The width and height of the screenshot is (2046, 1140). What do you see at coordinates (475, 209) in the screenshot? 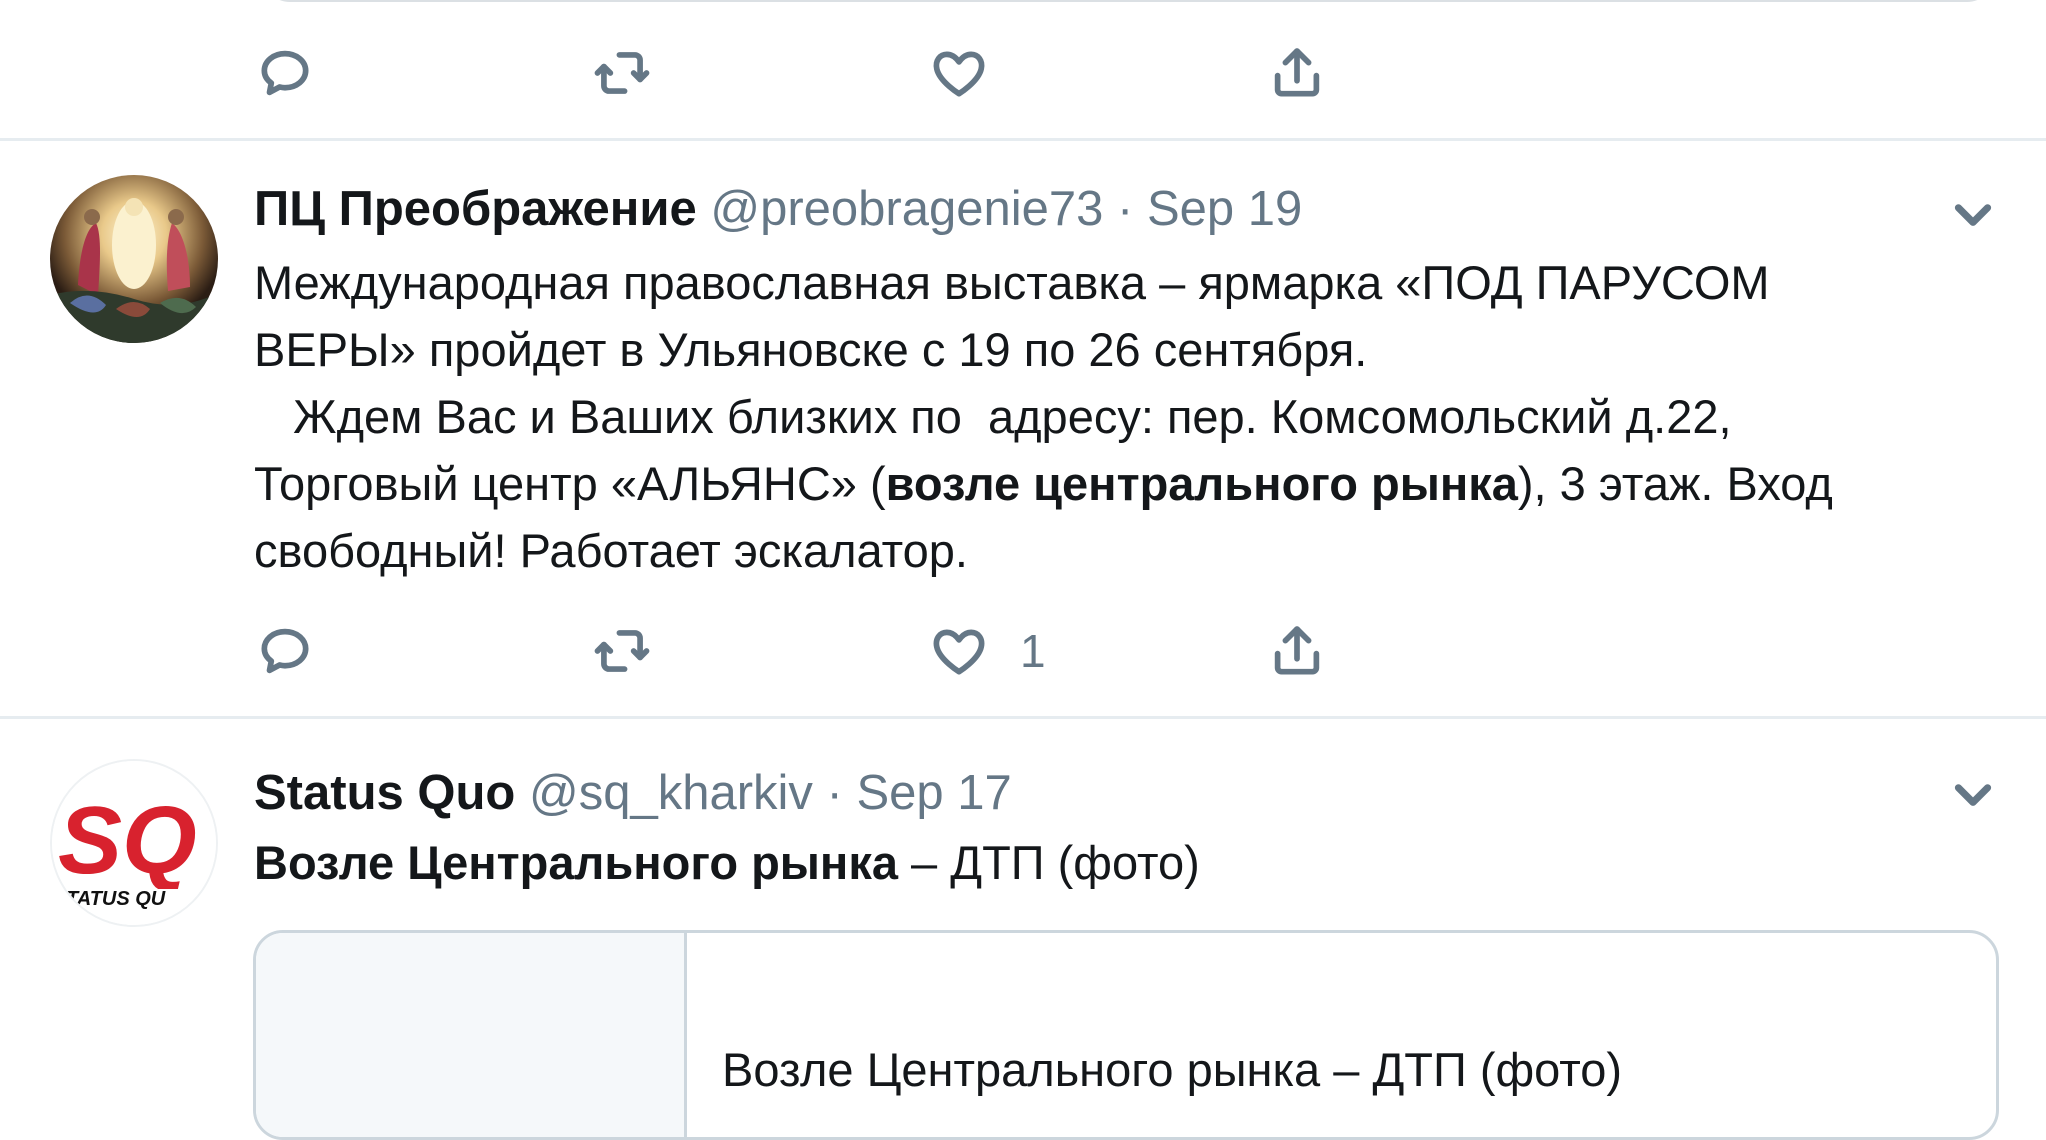
I see `display-name: ПЦ Преображение` at bounding box center [475, 209].